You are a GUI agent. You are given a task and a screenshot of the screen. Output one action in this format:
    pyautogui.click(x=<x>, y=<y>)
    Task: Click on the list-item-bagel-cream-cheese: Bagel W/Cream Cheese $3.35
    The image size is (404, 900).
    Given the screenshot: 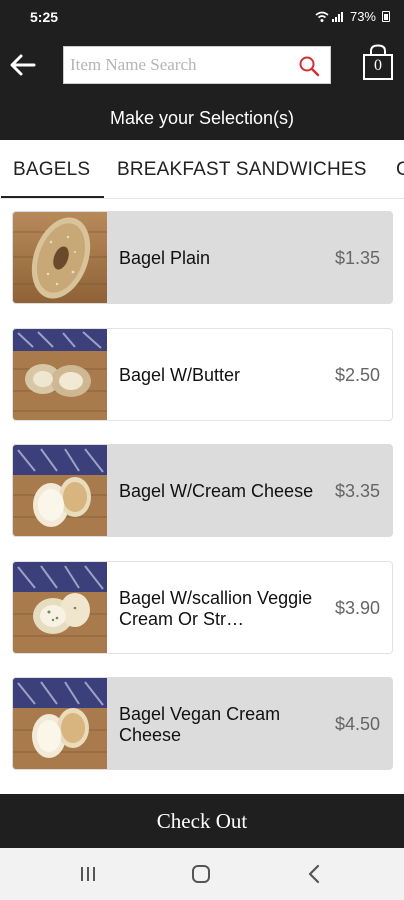 What is the action you would take?
    pyautogui.click(x=202, y=490)
    